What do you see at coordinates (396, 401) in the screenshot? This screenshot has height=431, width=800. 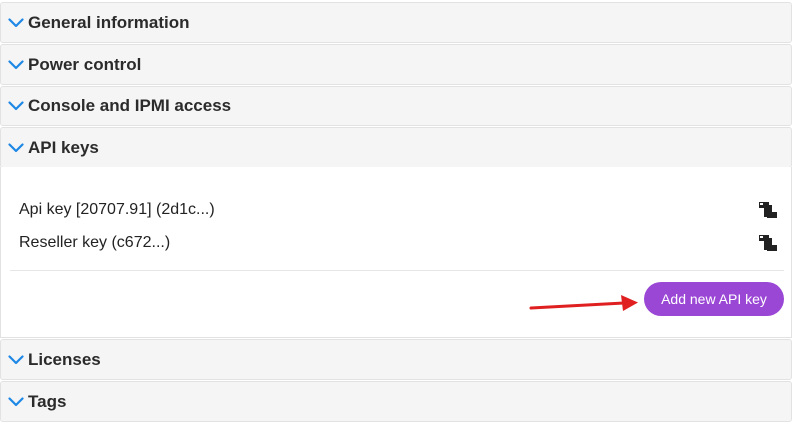 I see `panel-tags: Tags` at bounding box center [396, 401].